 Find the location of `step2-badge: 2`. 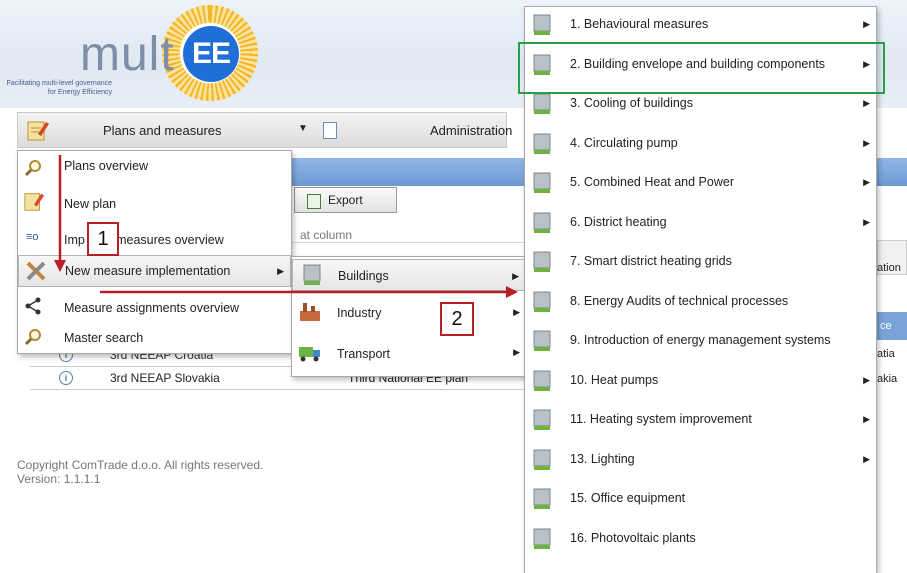

step2-badge: 2 is located at coordinates (457, 319).